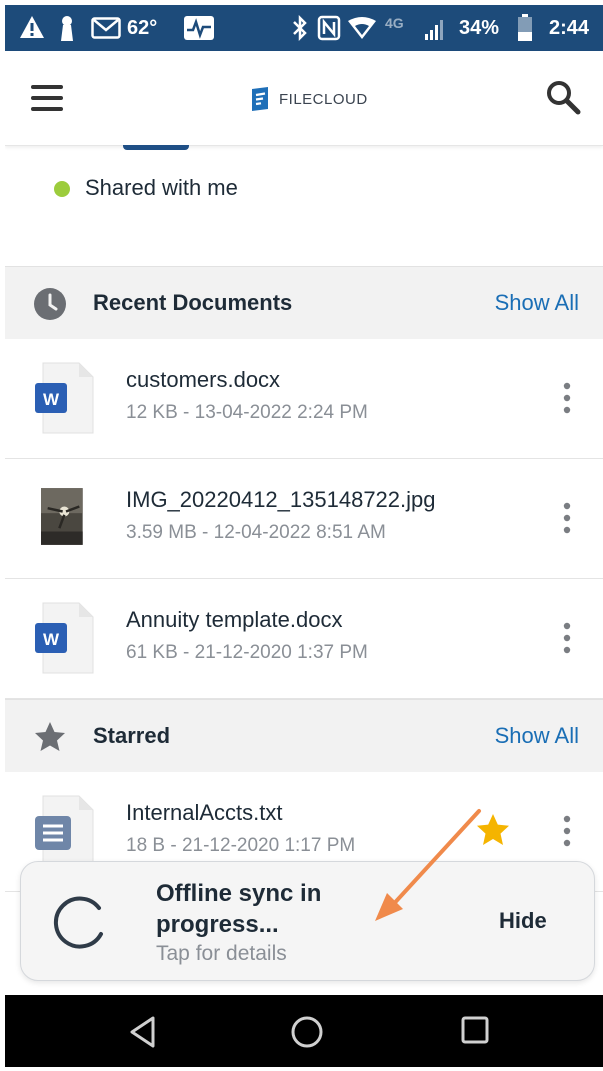  What do you see at coordinates (523, 921) in the screenshot?
I see `hide-button: Hide` at bounding box center [523, 921].